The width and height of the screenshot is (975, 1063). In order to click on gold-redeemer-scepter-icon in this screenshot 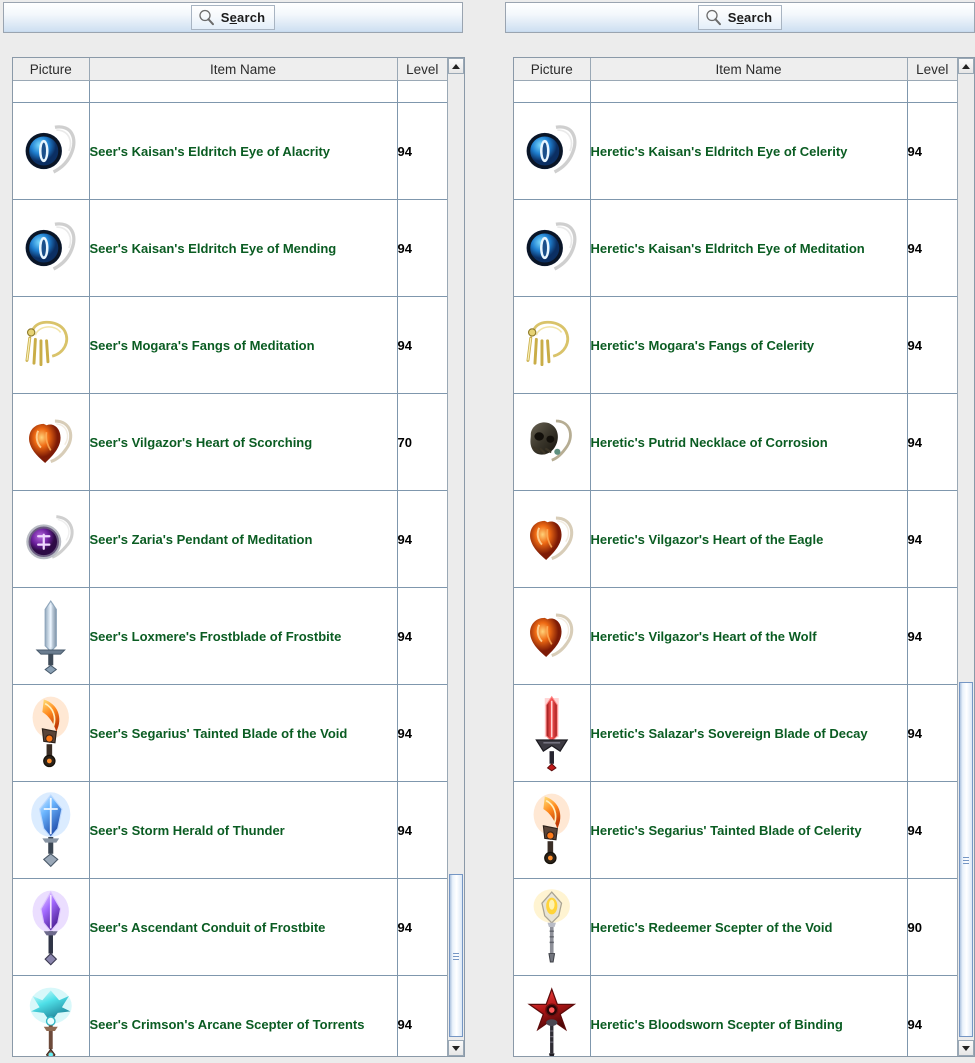, I will do `click(552, 927)`.